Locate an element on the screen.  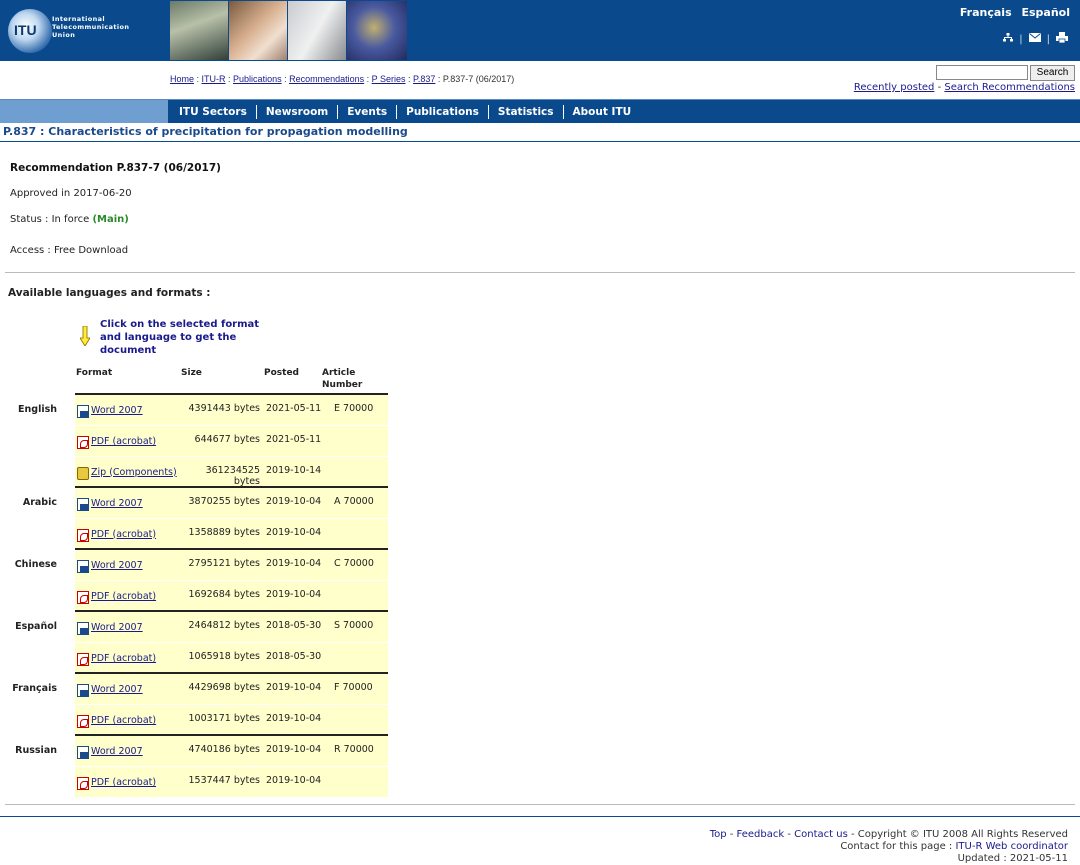
breadcrumb-current: P.837-7 (06/2017) is located at coordinates (478, 79).